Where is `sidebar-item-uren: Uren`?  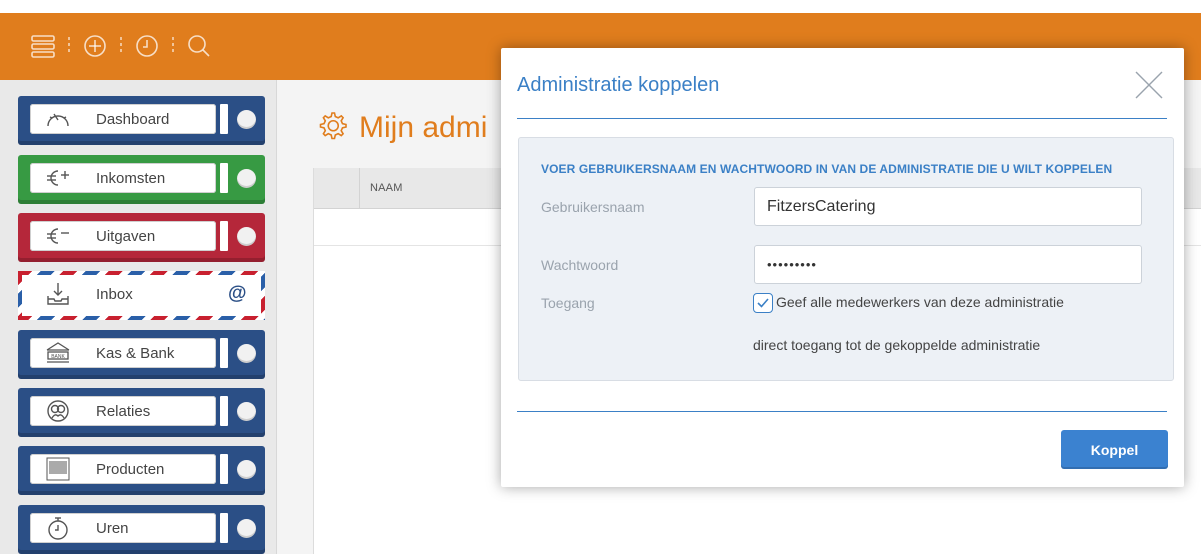
sidebar-item-uren: Uren is located at coordinates (141, 529).